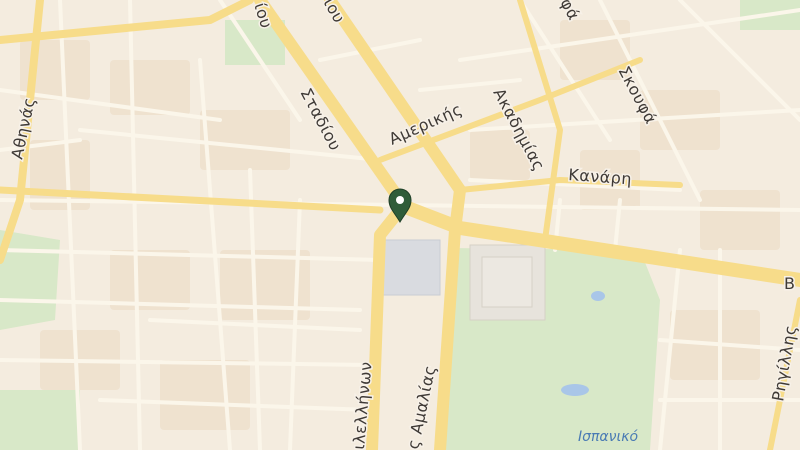 This screenshot has width=800, height=450. Describe the element at coordinates (409, 267) in the screenshot. I see `syntagma-square` at that location.